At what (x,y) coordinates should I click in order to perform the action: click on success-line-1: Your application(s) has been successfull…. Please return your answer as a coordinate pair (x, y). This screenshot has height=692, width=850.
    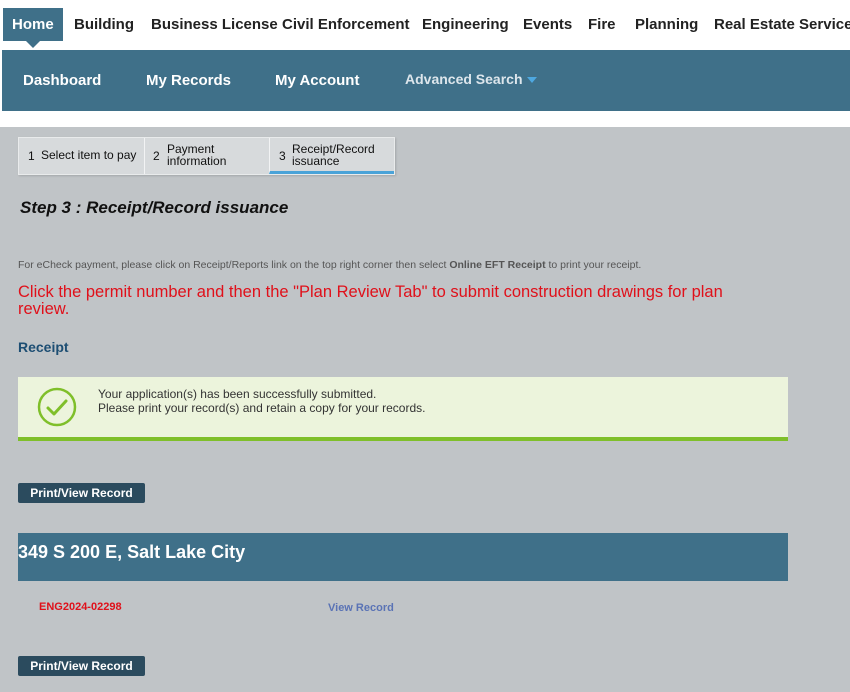
    Looking at the image, I should click on (237, 394).